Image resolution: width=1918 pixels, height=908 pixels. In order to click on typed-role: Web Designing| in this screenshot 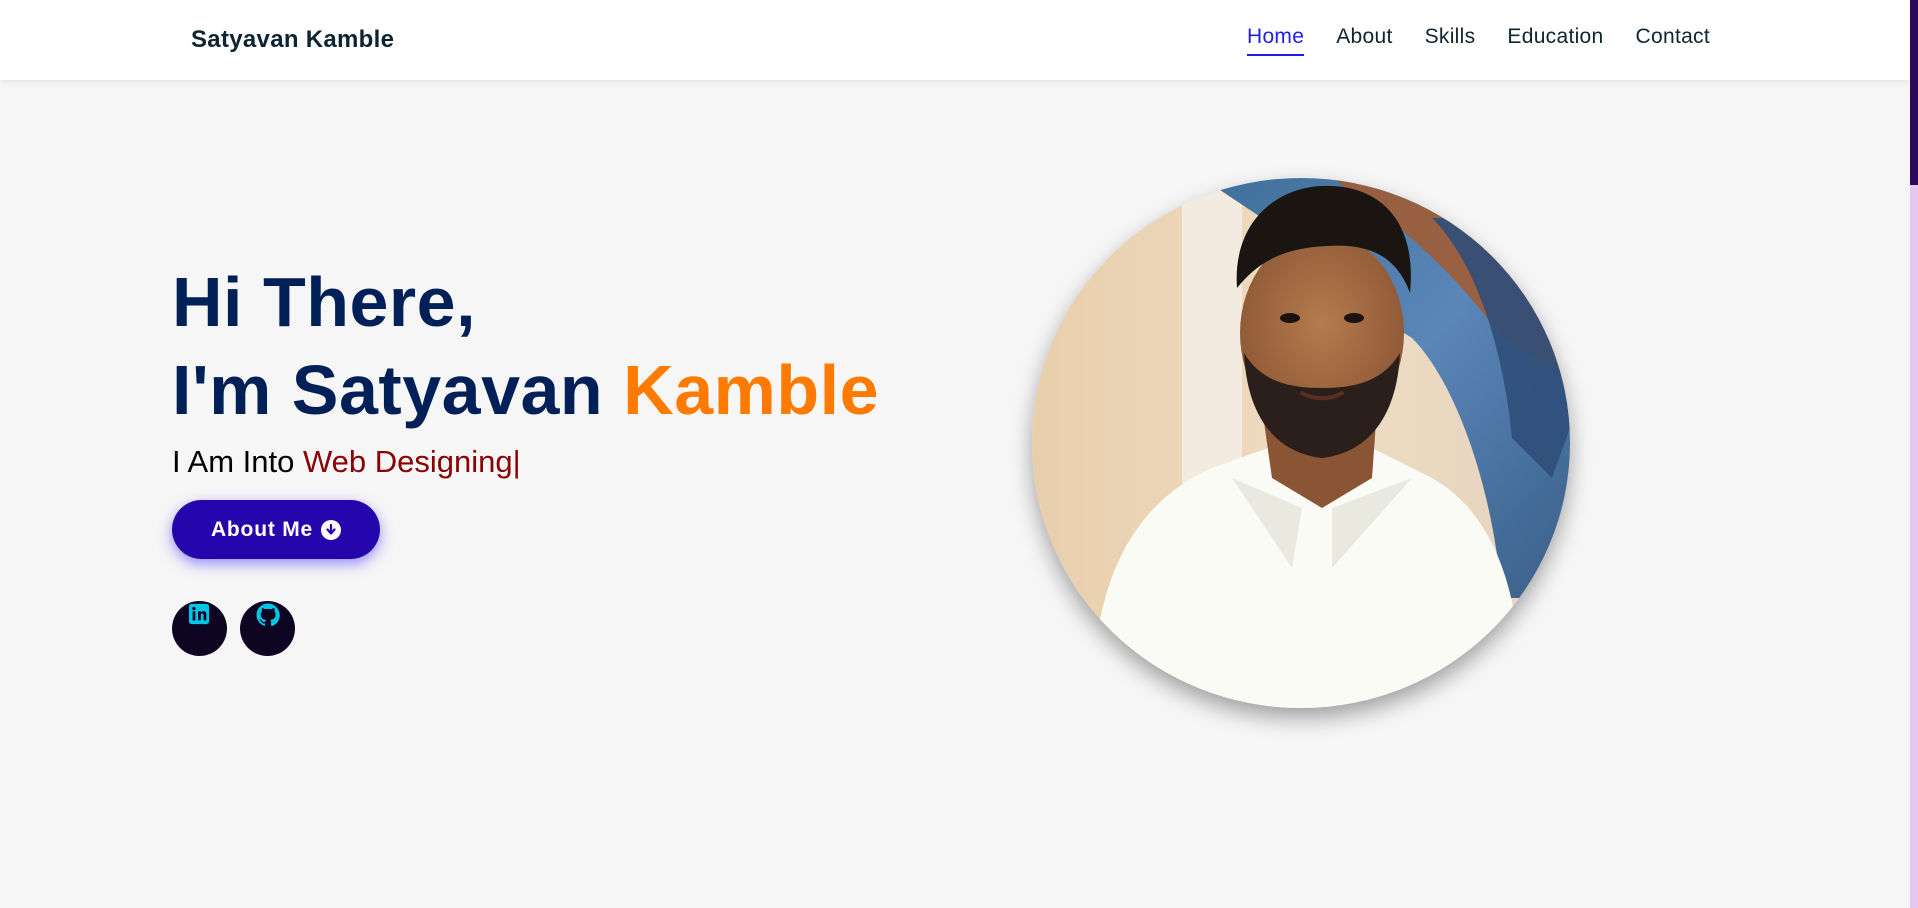, I will do `click(412, 461)`.